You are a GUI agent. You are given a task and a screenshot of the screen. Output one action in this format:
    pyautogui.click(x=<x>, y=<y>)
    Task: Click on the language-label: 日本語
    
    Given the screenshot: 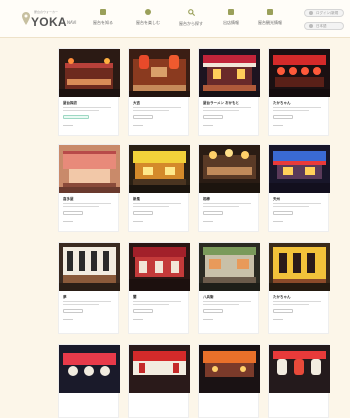 What is the action you would take?
    pyautogui.click(x=321, y=25)
    